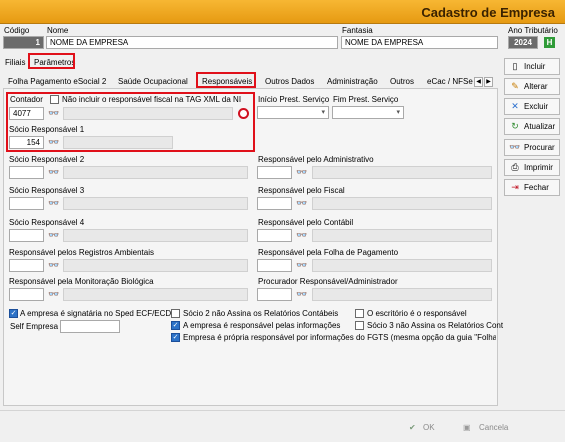 Image resolution: width=565 pixels, height=442 pixels. Describe the element at coordinates (274, 294) in the screenshot. I see `procurador-code-input` at that location.